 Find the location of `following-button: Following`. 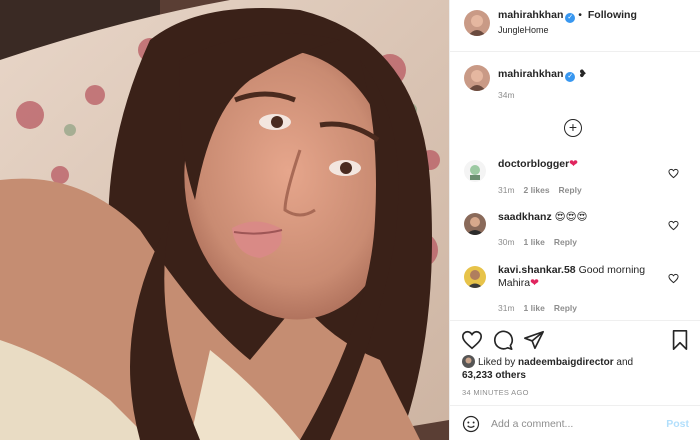

following-button: Following is located at coordinates (612, 15).